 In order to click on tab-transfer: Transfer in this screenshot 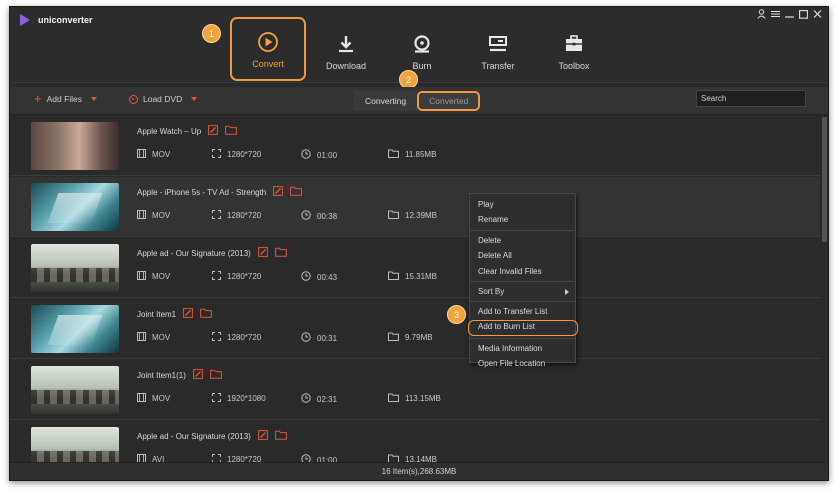, I will do `click(498, 49)`.